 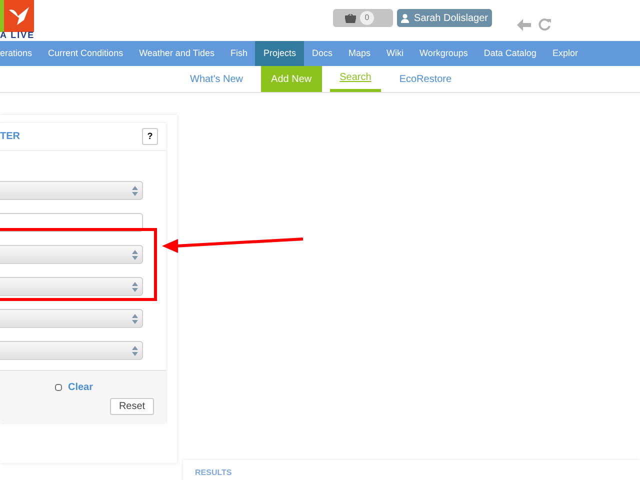 I want to click on filter-title: TER, so click(x=10, y=137).